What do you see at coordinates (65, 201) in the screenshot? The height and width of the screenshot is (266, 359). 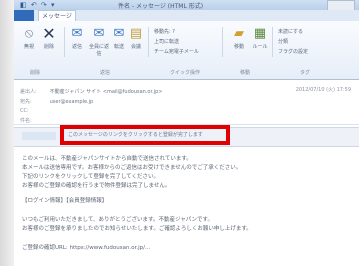 I see `body-line: 【ログイン情報】【会員登録情報】` at bounding box center [65, 201].